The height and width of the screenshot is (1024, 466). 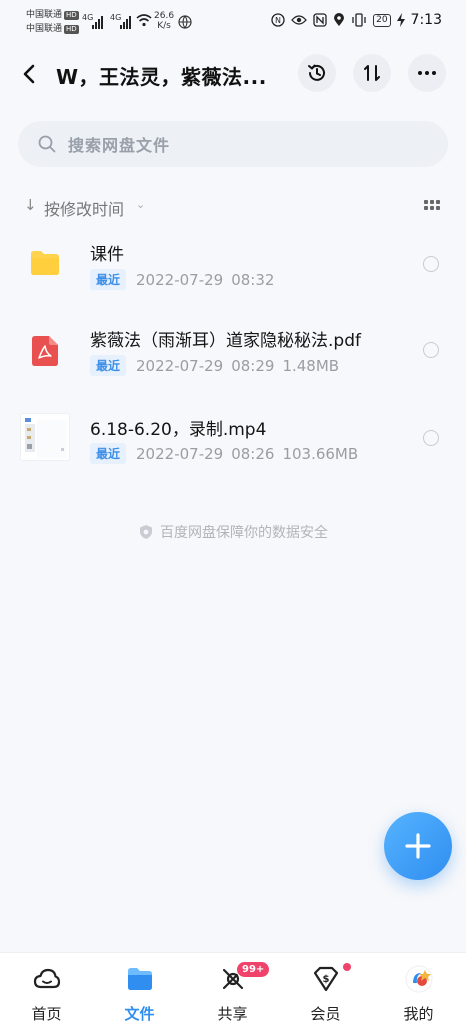 I want to click on more-button, so click(x=427, y=73).